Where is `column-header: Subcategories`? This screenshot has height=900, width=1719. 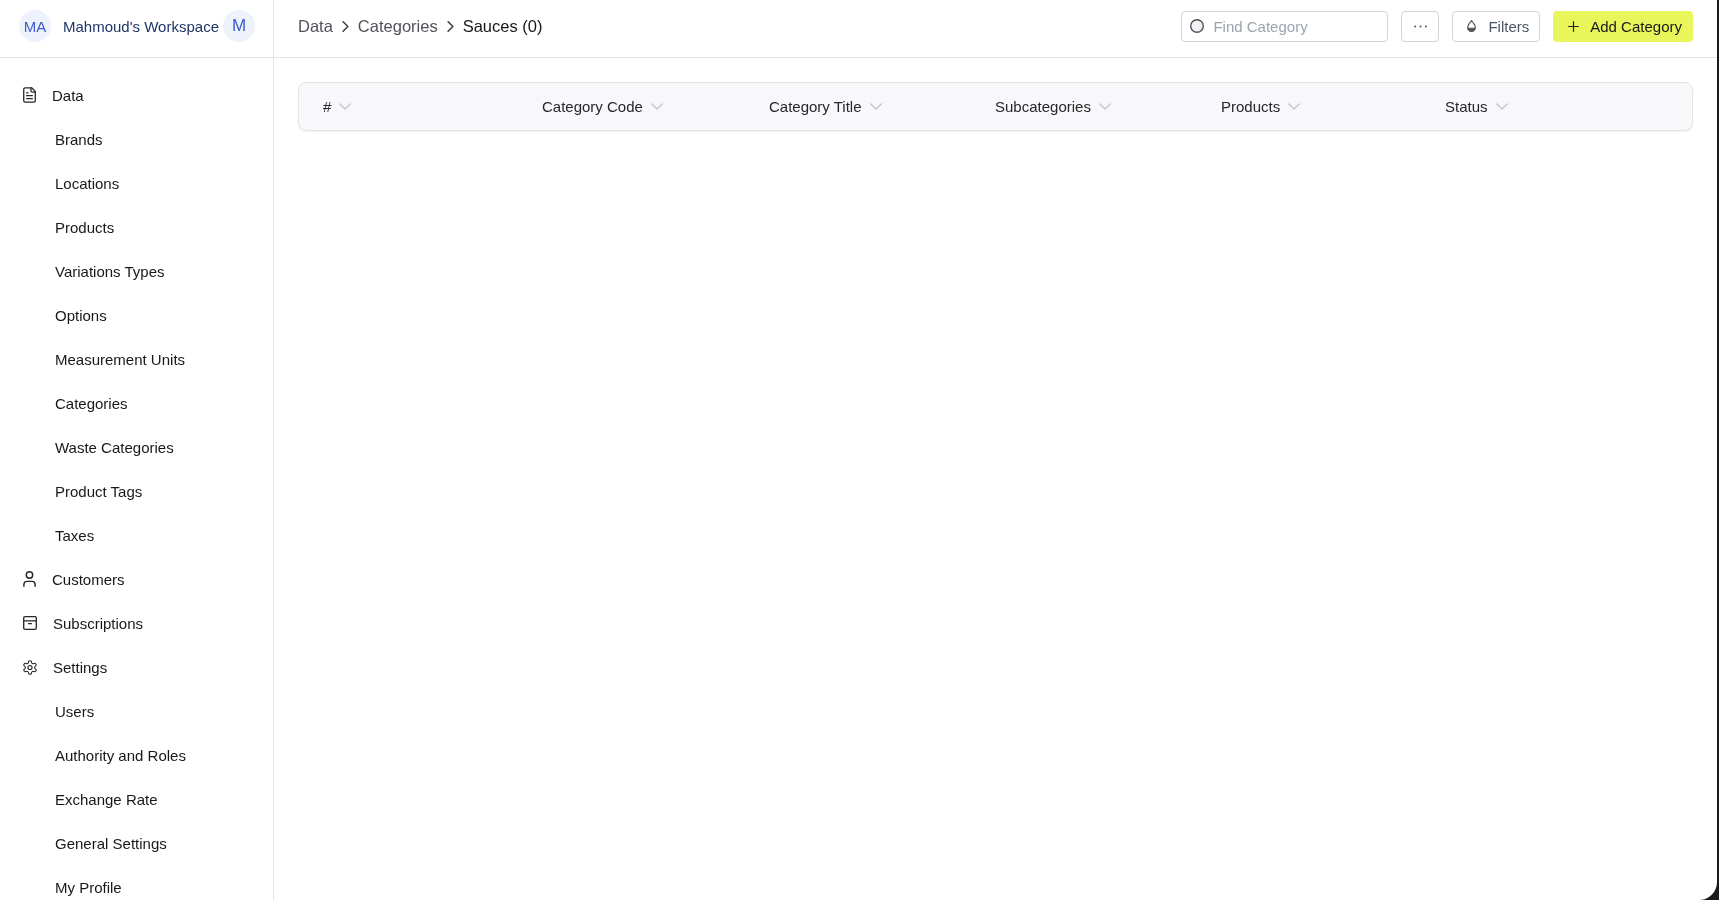
column-header: Subcategories is located at coordinates (1053, 106).